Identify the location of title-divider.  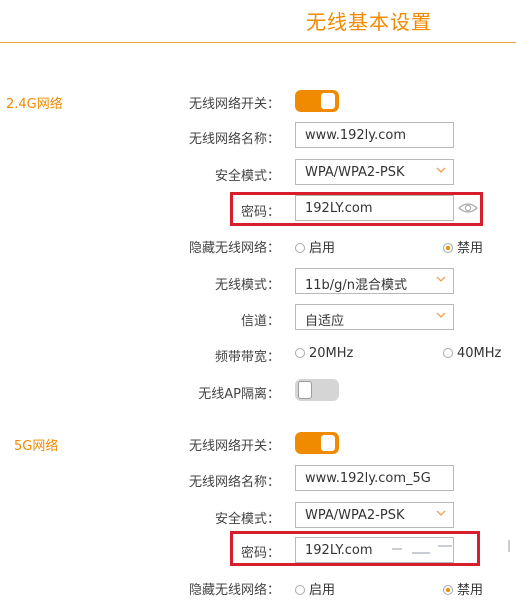
(258, 42).